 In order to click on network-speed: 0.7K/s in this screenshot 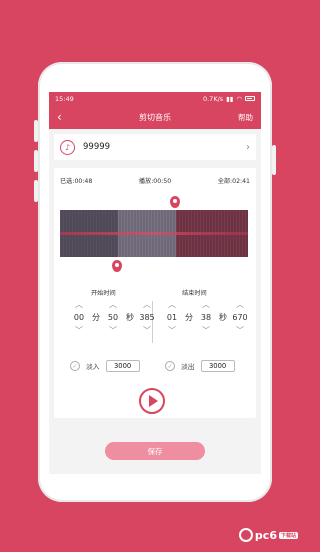, I will do `click(213, 98)`.